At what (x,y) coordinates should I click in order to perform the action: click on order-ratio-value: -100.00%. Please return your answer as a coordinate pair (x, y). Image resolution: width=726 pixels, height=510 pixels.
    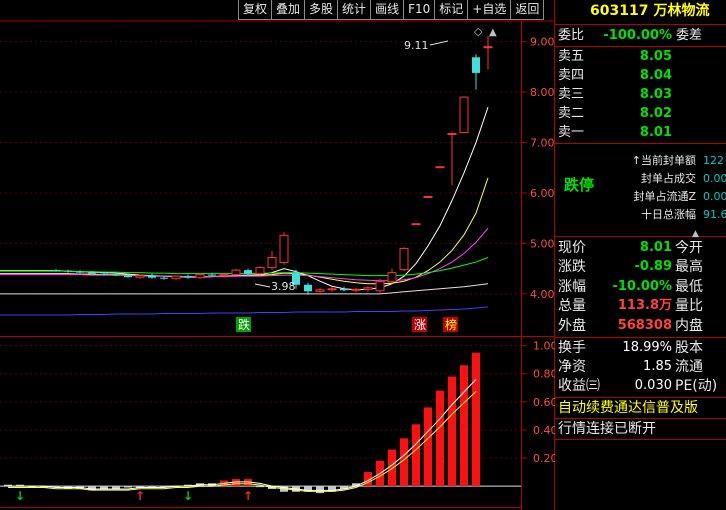
    Looking at the image, I should click on (637, 35).